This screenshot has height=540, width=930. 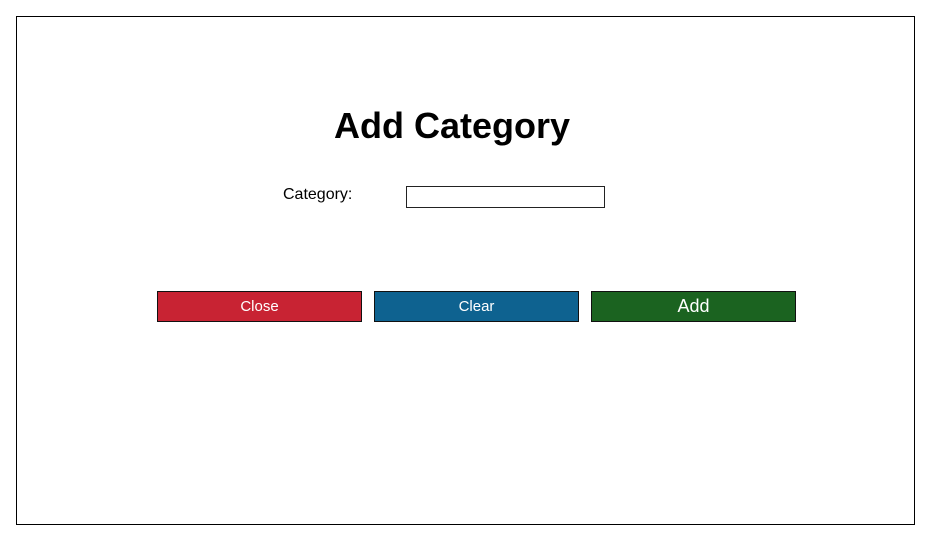 What do you see at coordinates (476, 306) in the screenshot?
I see `clear-button: Clear` at bounding box center [476, 306].